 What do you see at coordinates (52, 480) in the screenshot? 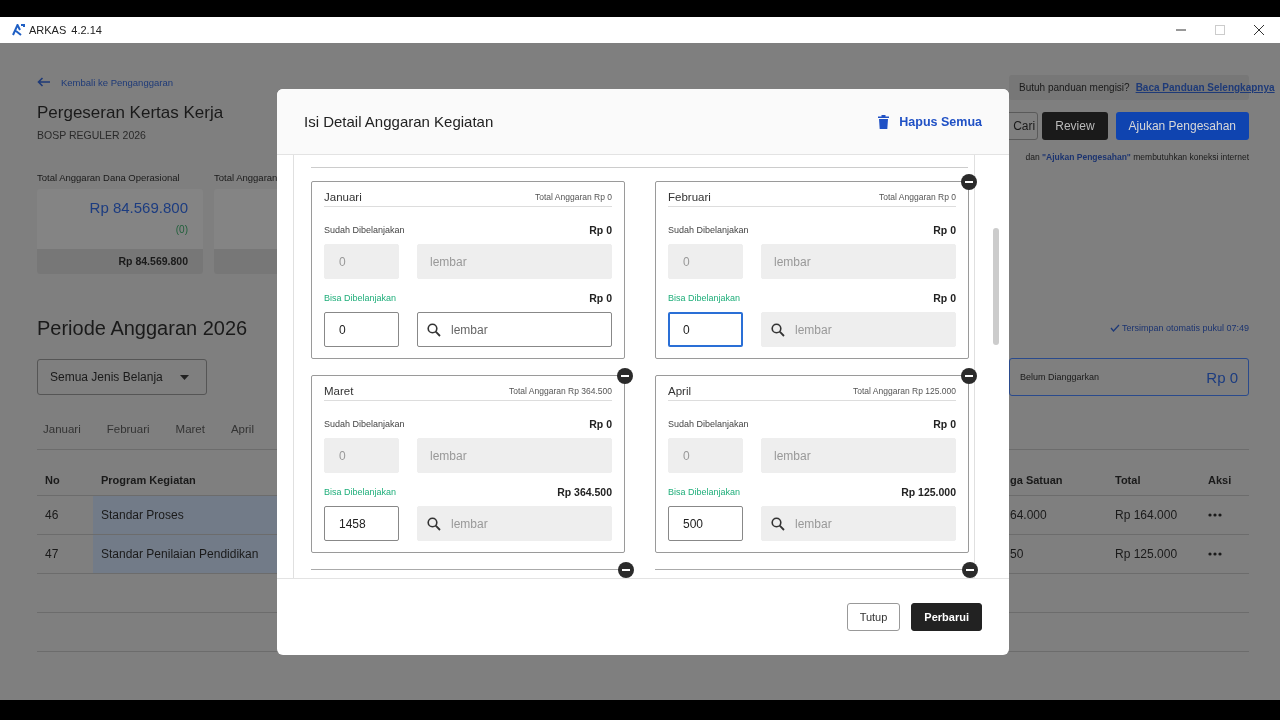
I see `column-header: No` at bounding box center [52, 480].